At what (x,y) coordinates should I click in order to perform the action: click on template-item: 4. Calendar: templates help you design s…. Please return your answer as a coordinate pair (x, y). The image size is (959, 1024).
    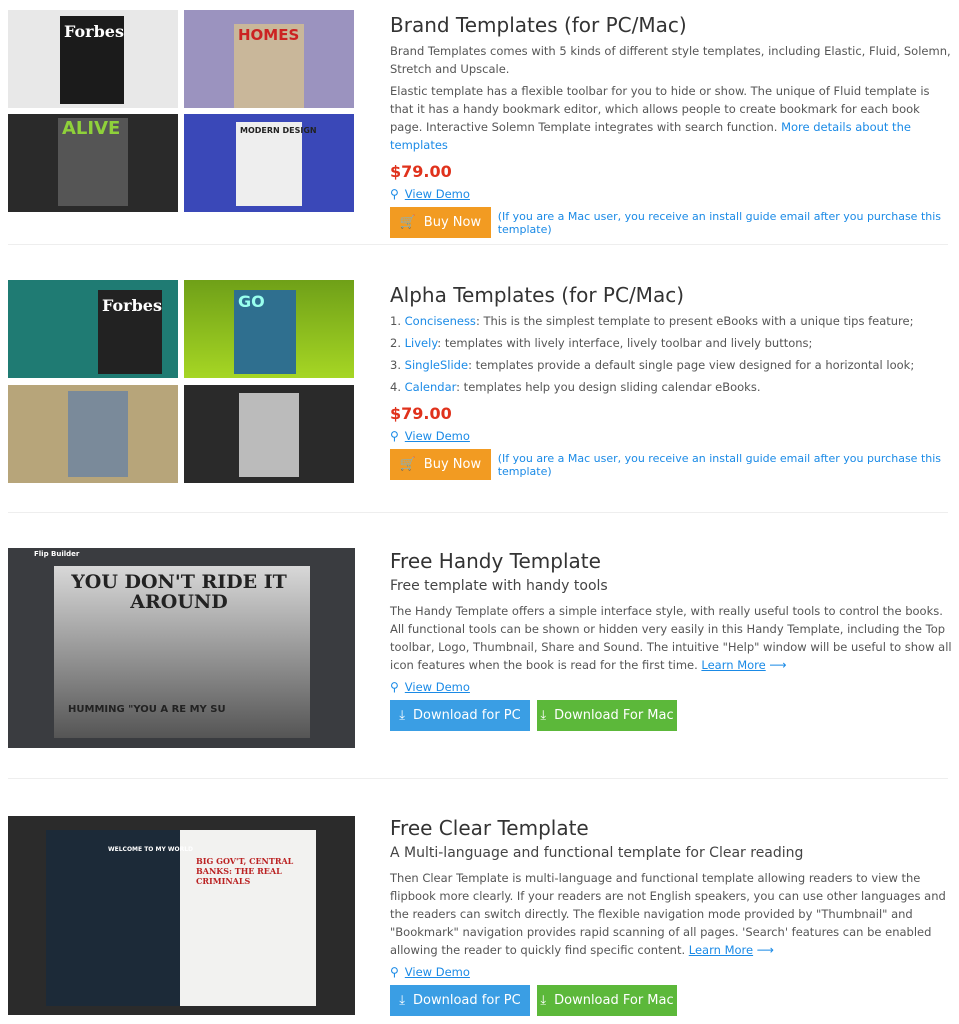
    Looking at the image, I should click on (575, 387).